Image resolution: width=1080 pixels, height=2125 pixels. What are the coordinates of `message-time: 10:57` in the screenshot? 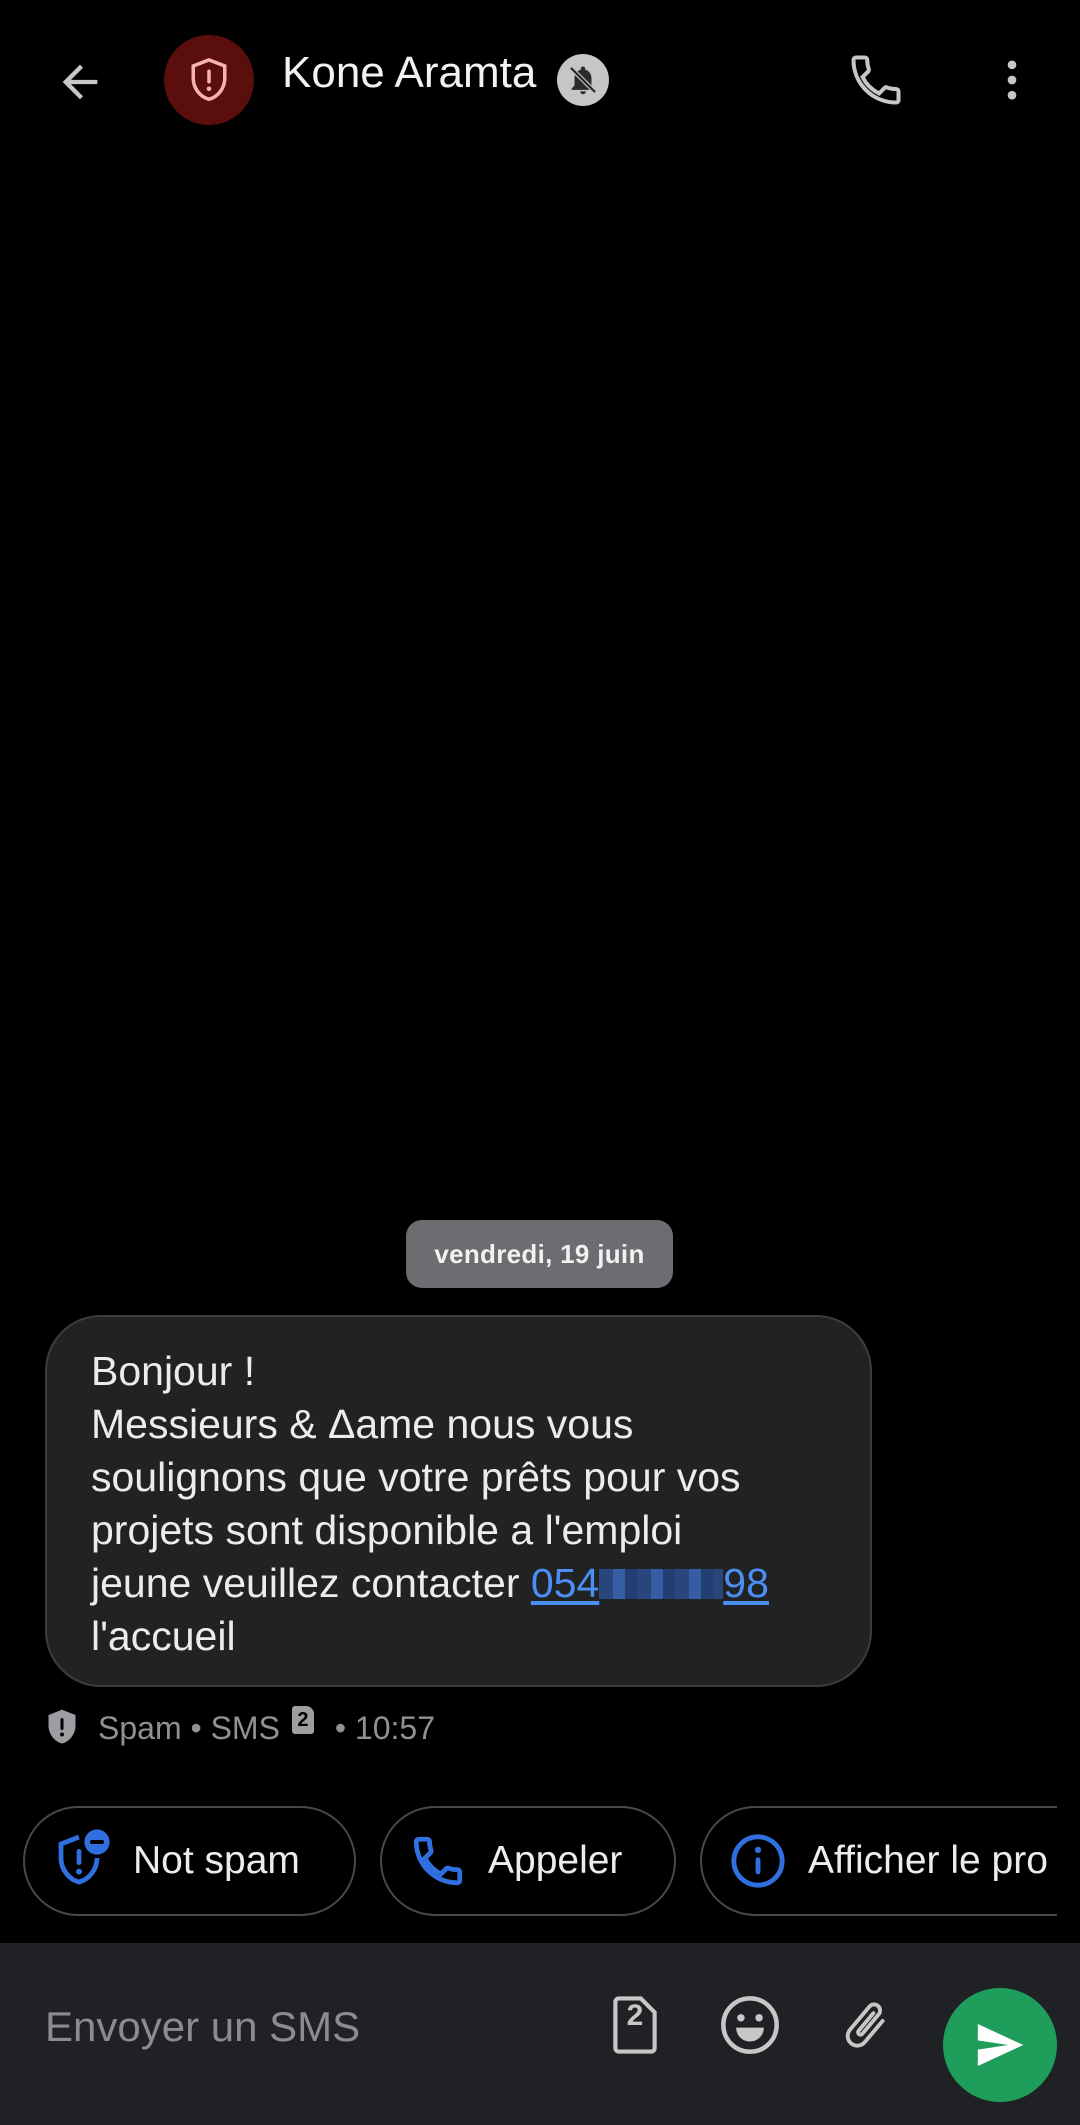 It's located at (394, 1727).